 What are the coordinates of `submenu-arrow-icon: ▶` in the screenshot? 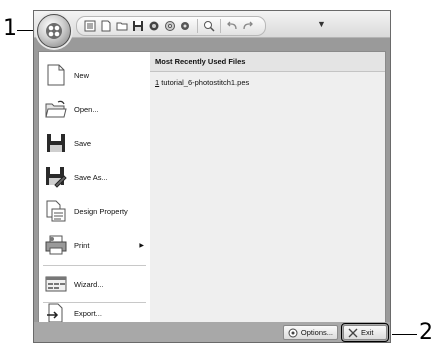 It's located at (141, 245).